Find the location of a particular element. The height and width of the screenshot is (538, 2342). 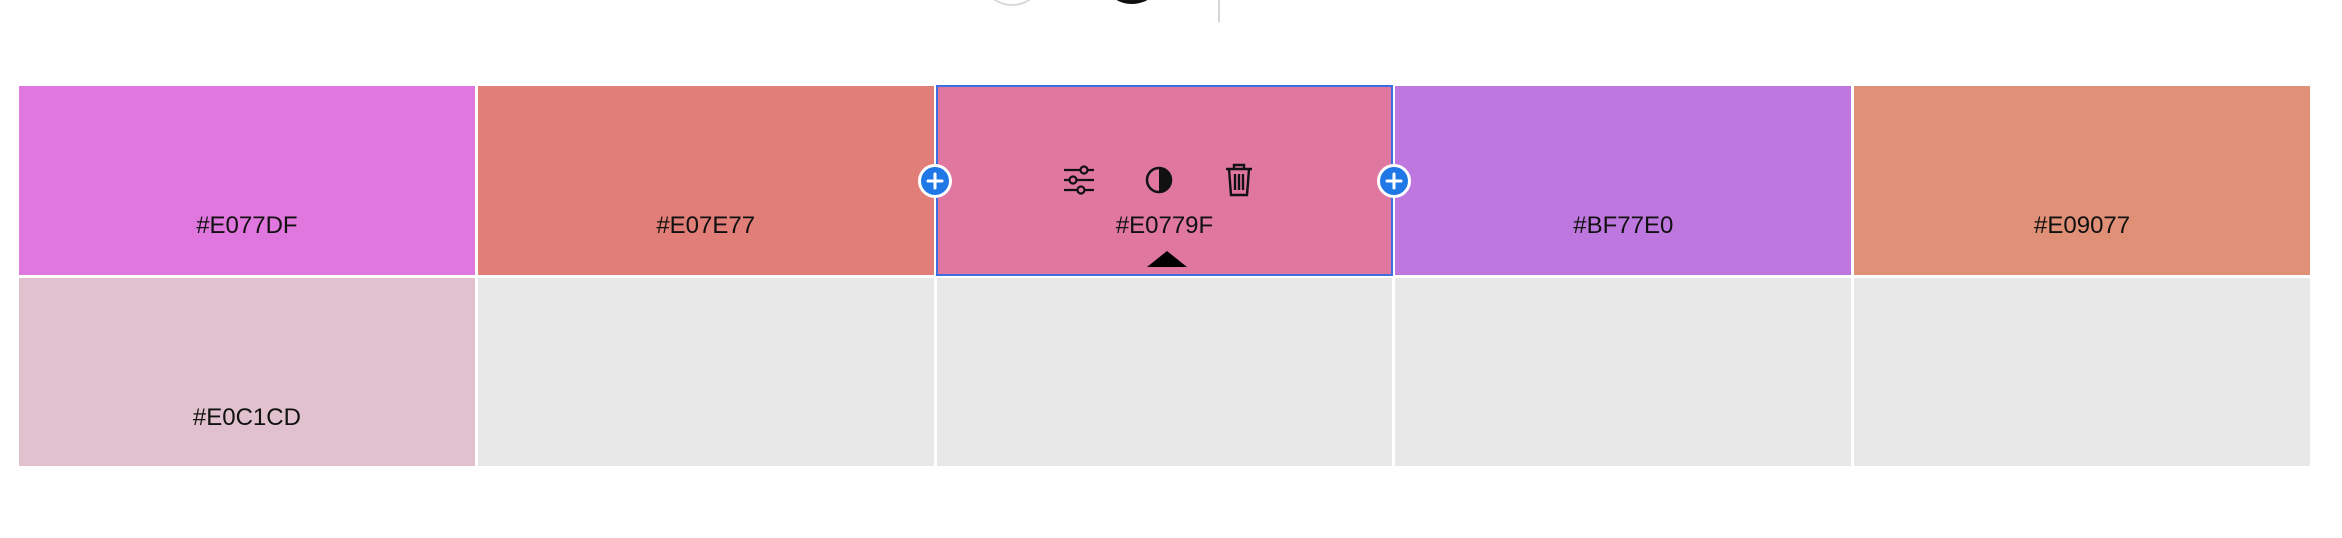

swatch-hex-label: #BF77E0 is located at coordinates (1623, 226).